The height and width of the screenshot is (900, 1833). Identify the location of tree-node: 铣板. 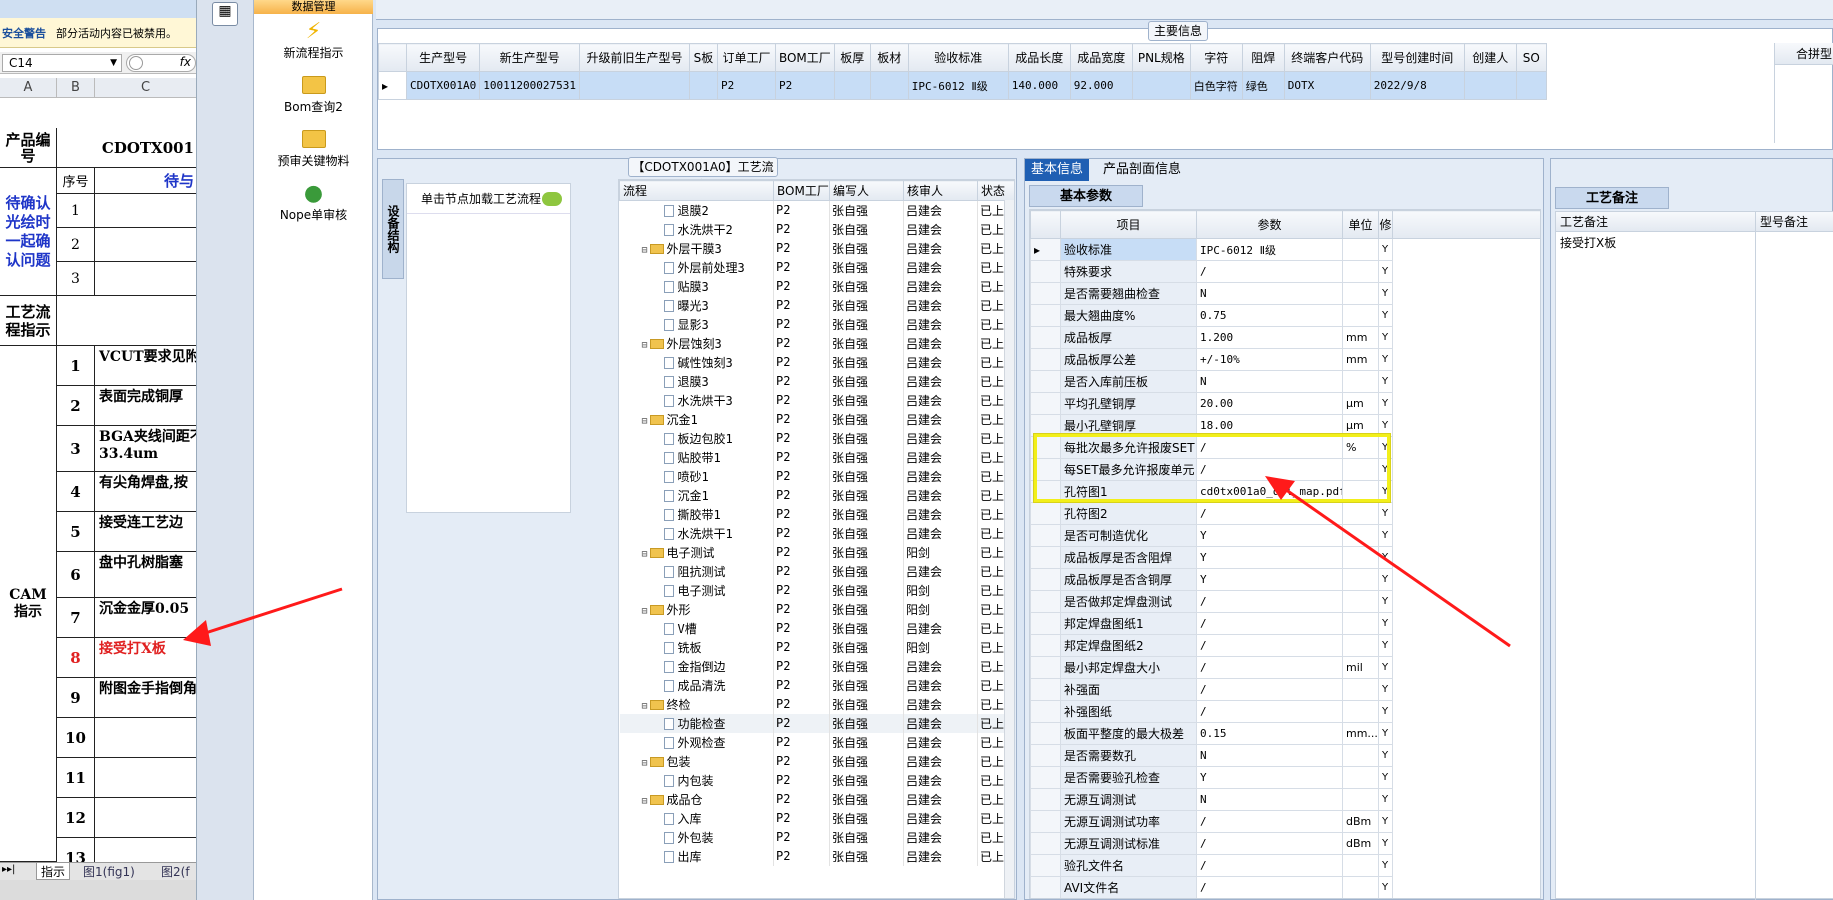
(696, 647).